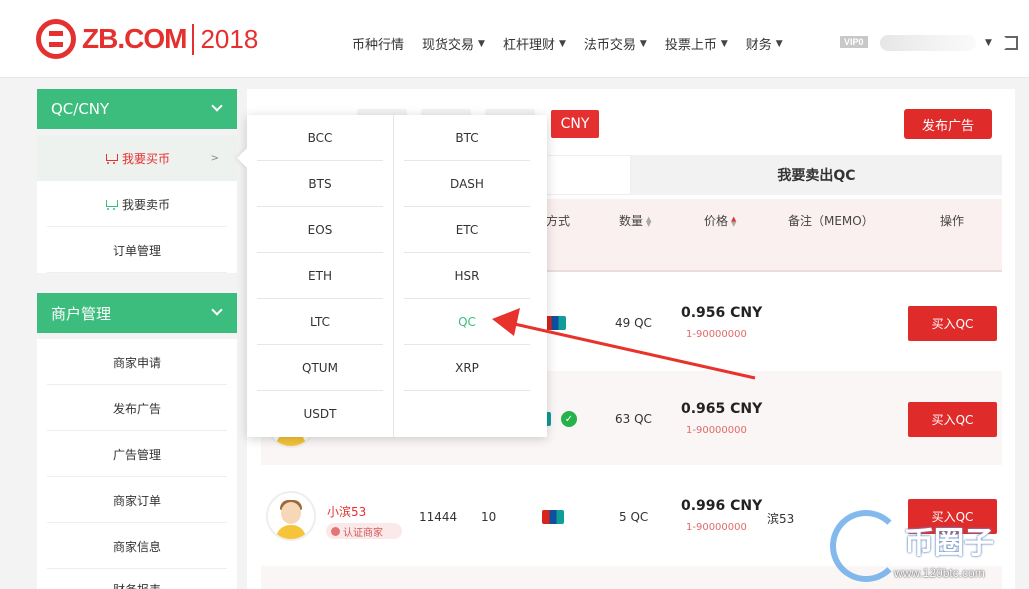 This screenshot has width=1029, height=589. I want to click on watermark-url: www.120btc.com, so click(939, 573).